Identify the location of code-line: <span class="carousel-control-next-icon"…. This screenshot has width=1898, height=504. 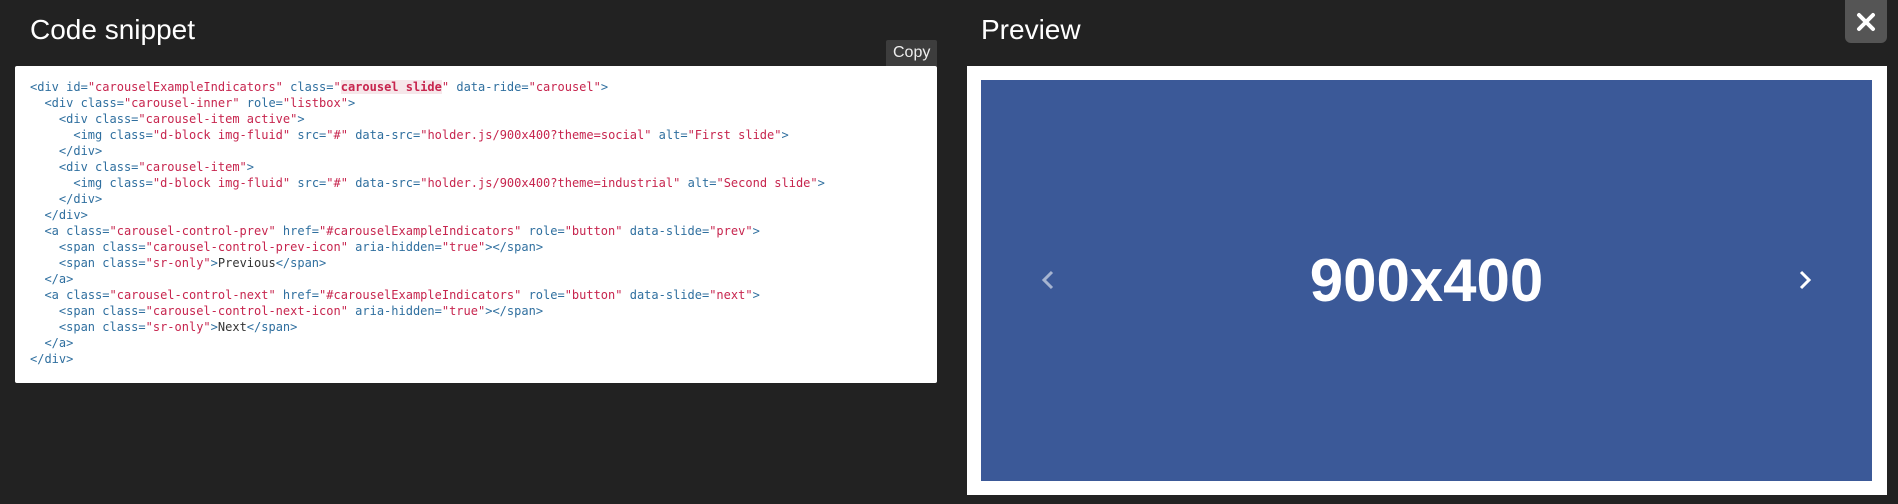
(301, 311).